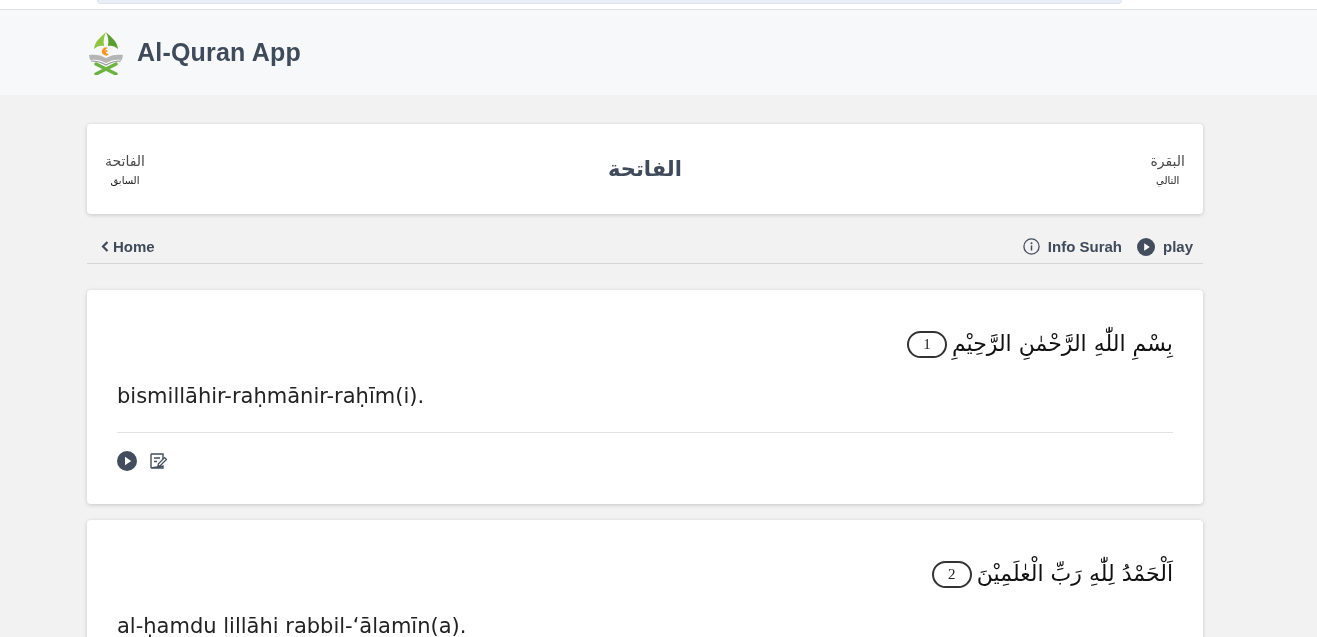 Image resolution: width=1317 pixels, height=637 pixels. Describe the element at coordinates (128, 246) in the screenshot. I see `home-link: Home` at that location.